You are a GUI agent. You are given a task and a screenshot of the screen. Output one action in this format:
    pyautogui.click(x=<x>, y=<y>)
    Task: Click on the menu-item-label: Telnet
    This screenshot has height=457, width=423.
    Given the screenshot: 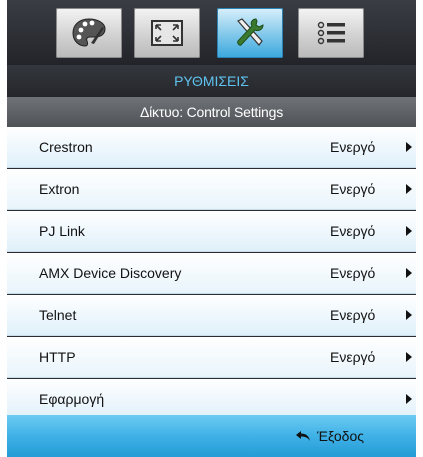 What is the action you would take?
    pyautogui.click(x=58, y=315)
    